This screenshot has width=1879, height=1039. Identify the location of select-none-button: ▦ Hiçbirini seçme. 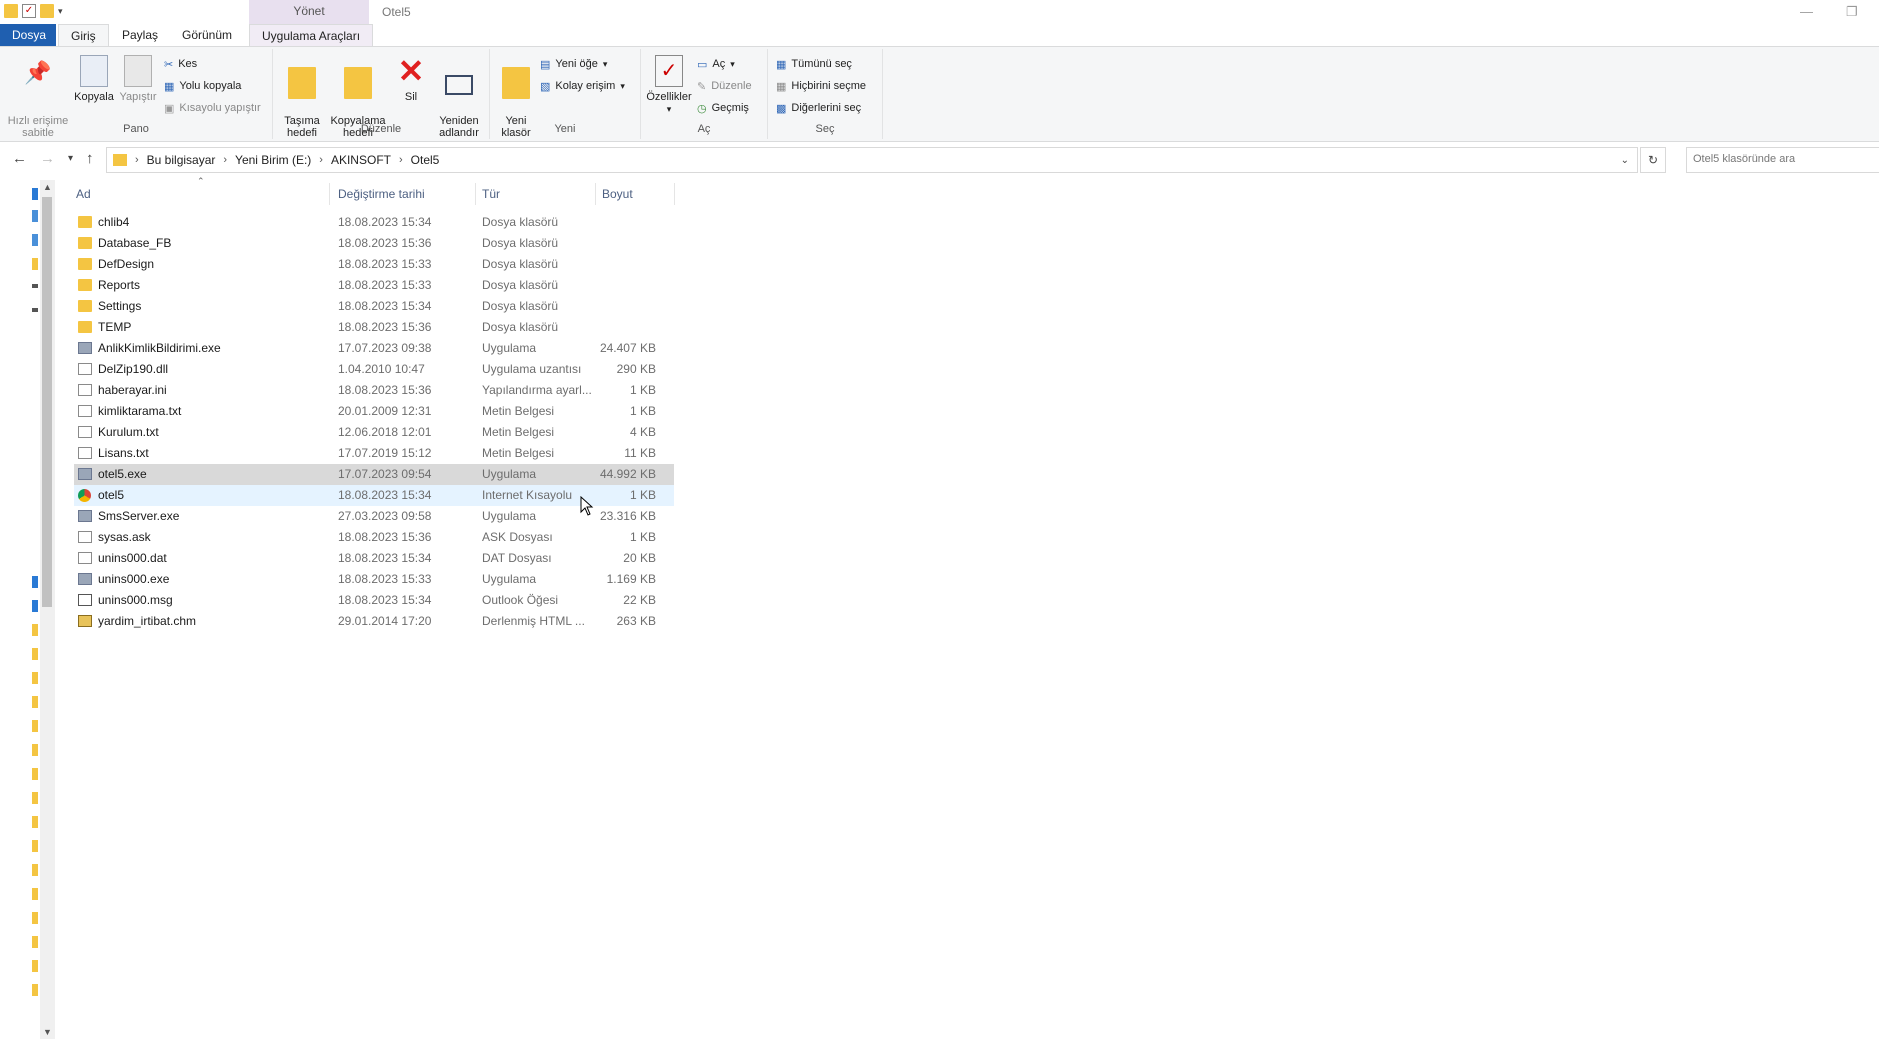
(821, 86).